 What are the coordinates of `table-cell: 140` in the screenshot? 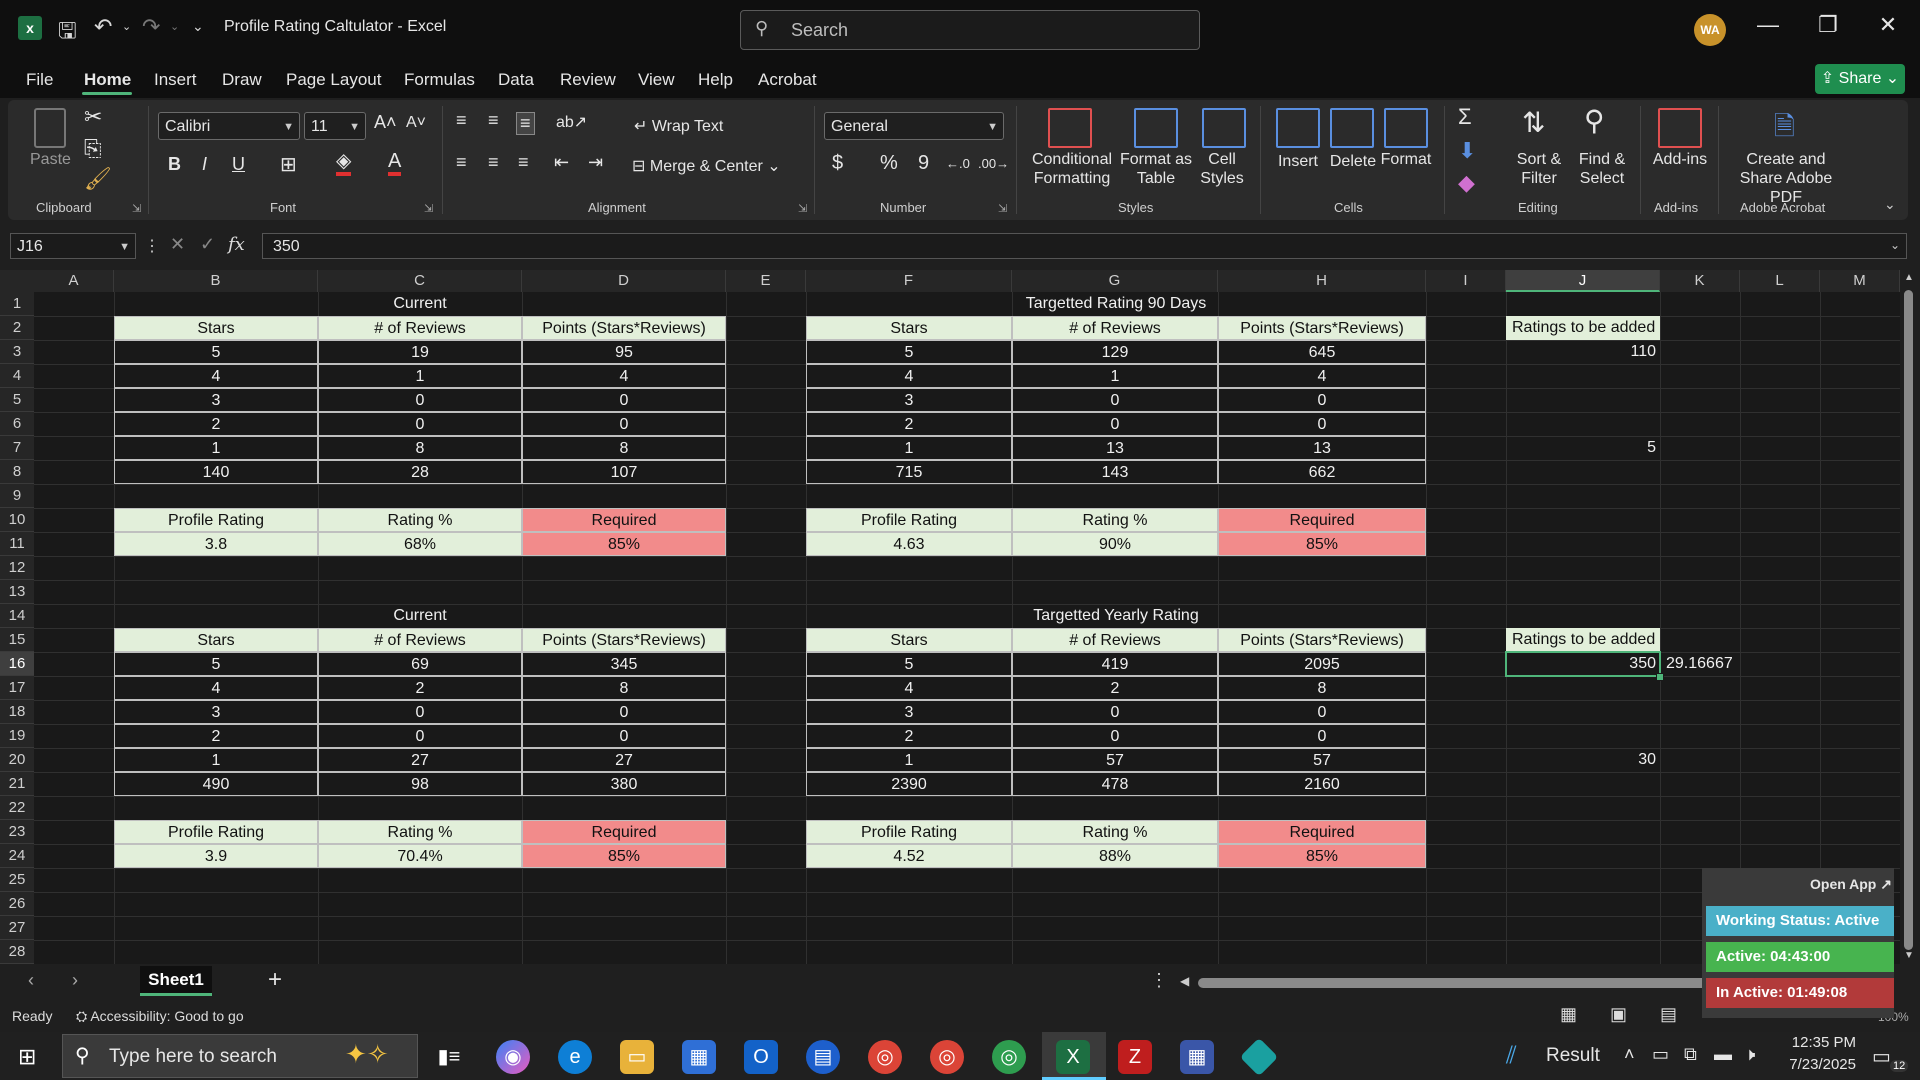 It's located at (216, 472).